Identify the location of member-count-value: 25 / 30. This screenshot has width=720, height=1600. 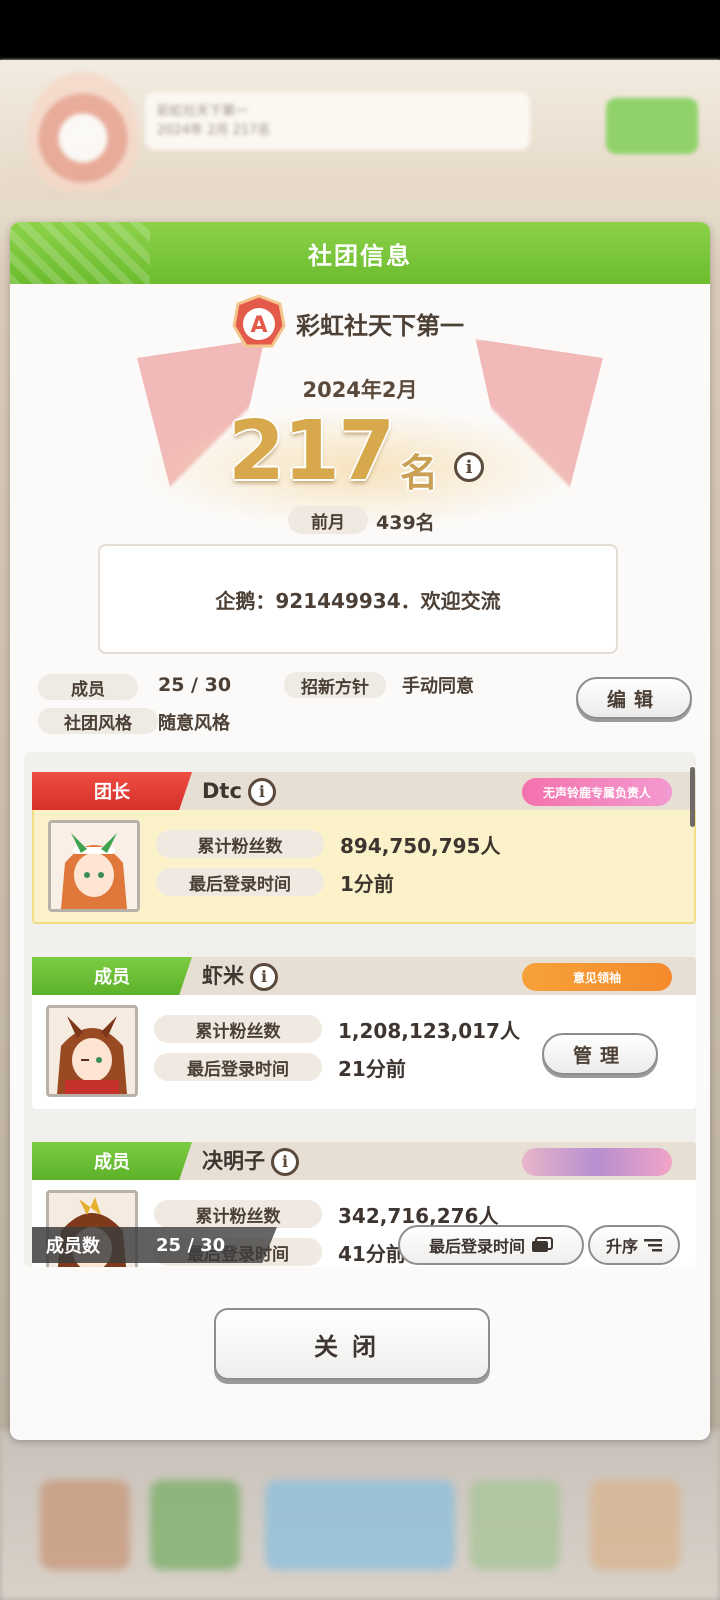
(191, 1245).